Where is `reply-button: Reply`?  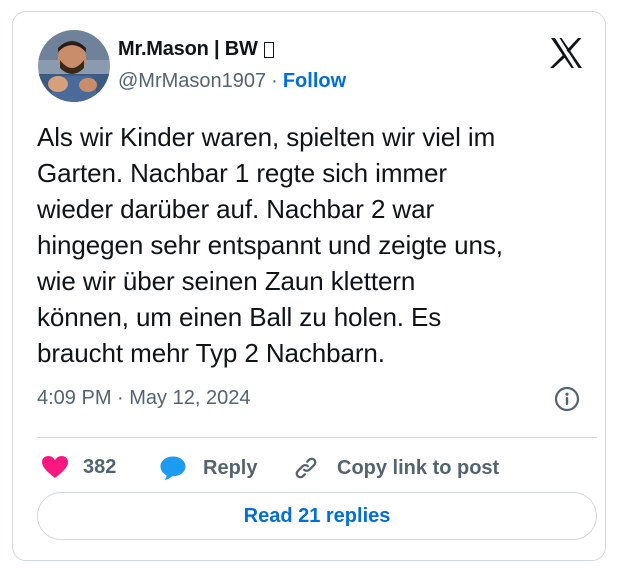
reply-button: Reply is located at coordinates (208, 468).